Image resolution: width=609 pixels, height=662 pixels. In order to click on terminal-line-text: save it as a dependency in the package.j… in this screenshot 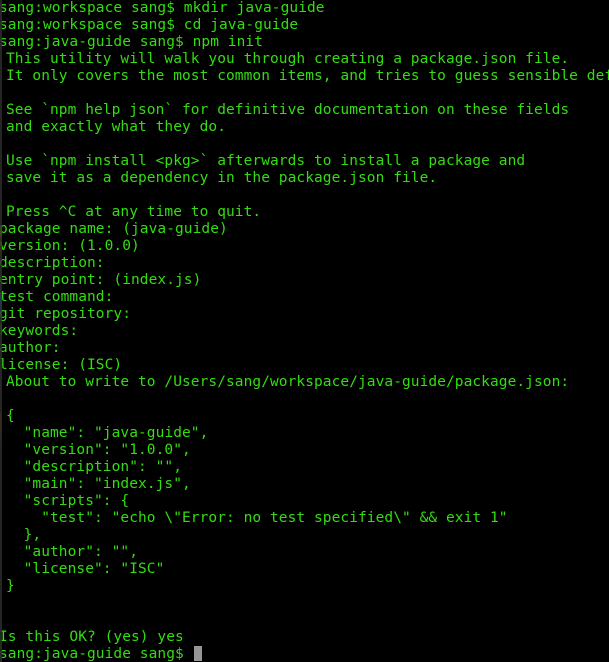, I will do `click(222, 178)`.